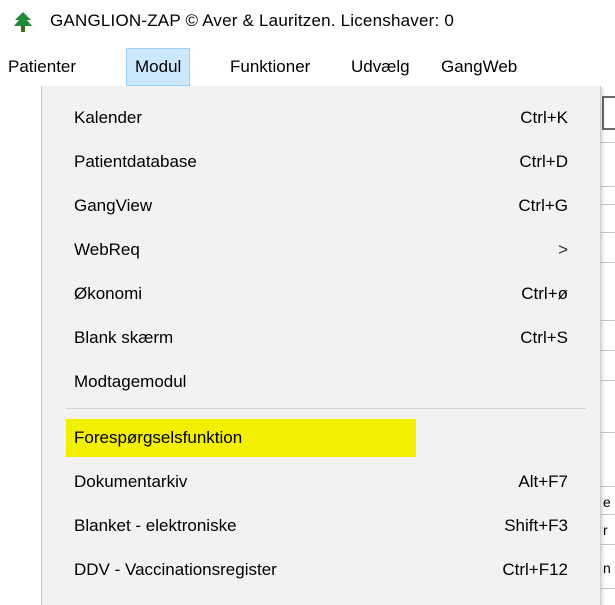 This screenshot has height=605, width=615. What do you see at coordinates (130, 381) in the screenshot?
I see `menu-item-label: Modtagemodul` at bounding box center [130, 381].